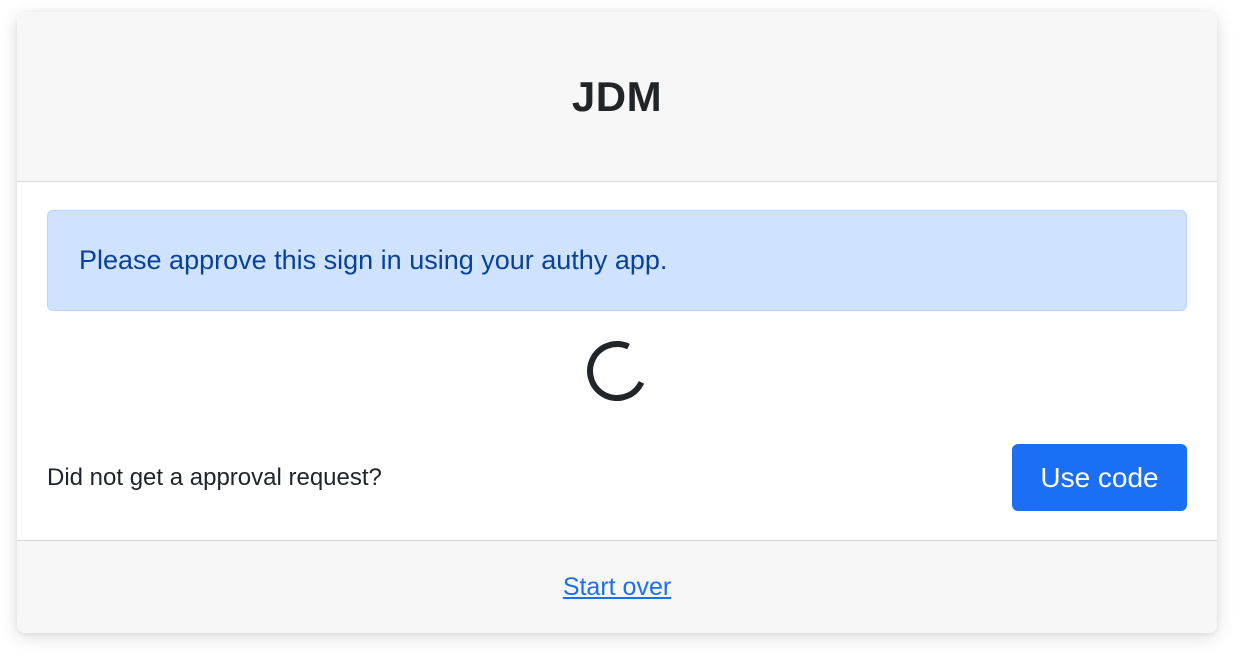  I want to click on page-title: JDM, so click(617, 96).